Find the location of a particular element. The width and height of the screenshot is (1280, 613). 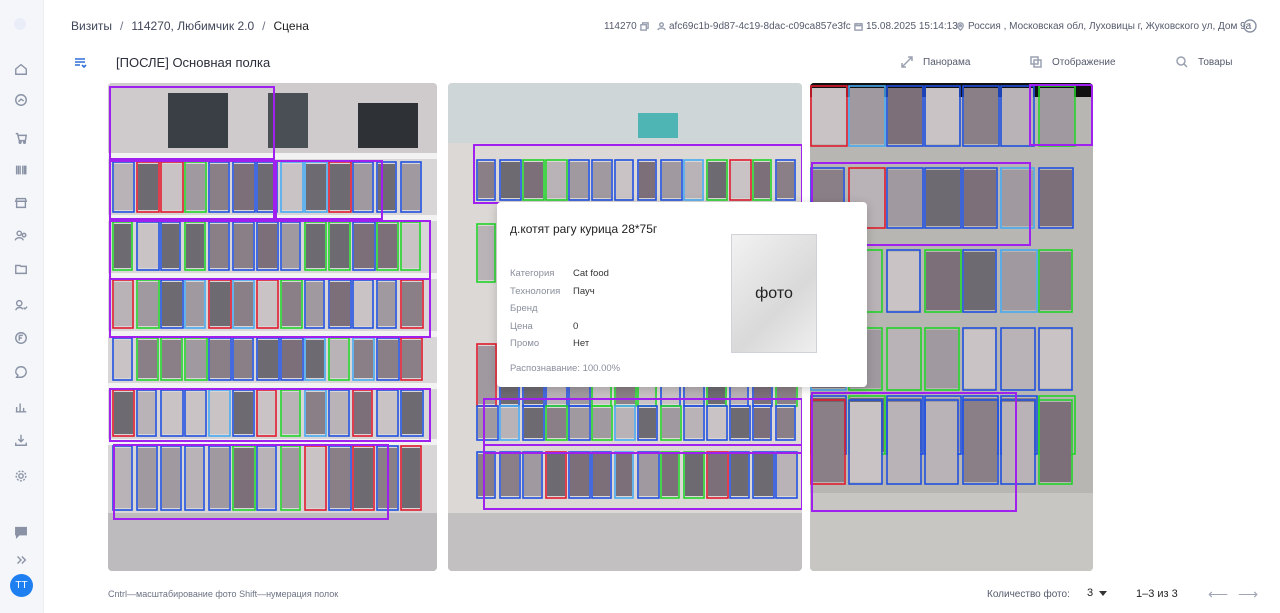

recognition-score: Распознавание: 100.00% is located at coordinates (565, 368).